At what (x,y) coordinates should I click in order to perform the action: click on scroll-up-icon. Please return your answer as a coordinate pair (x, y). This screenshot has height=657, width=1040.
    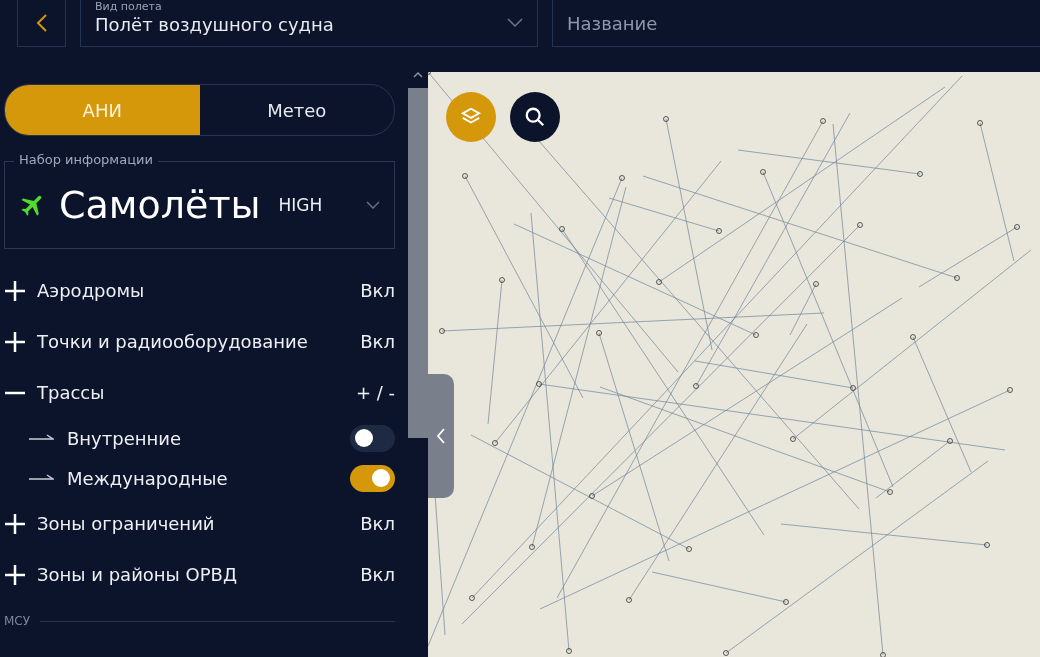
    Looking at the image, I should click on (418, 75).